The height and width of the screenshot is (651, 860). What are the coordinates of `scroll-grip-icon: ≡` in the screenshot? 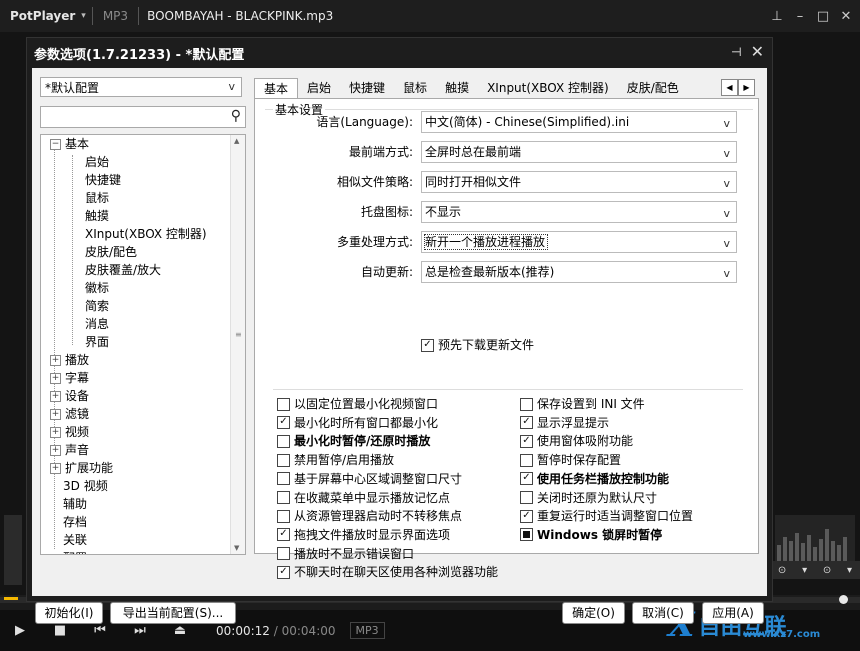 It's located at (238, 334).